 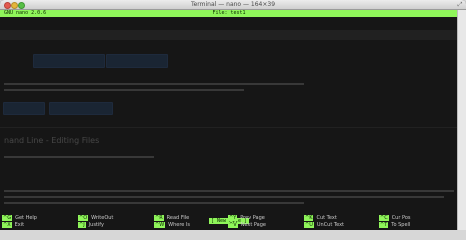 What do you see at coordinates (384, 225) in the screenshot?
I see `shortcut-key: ^T` at bounding box center [384, 225].